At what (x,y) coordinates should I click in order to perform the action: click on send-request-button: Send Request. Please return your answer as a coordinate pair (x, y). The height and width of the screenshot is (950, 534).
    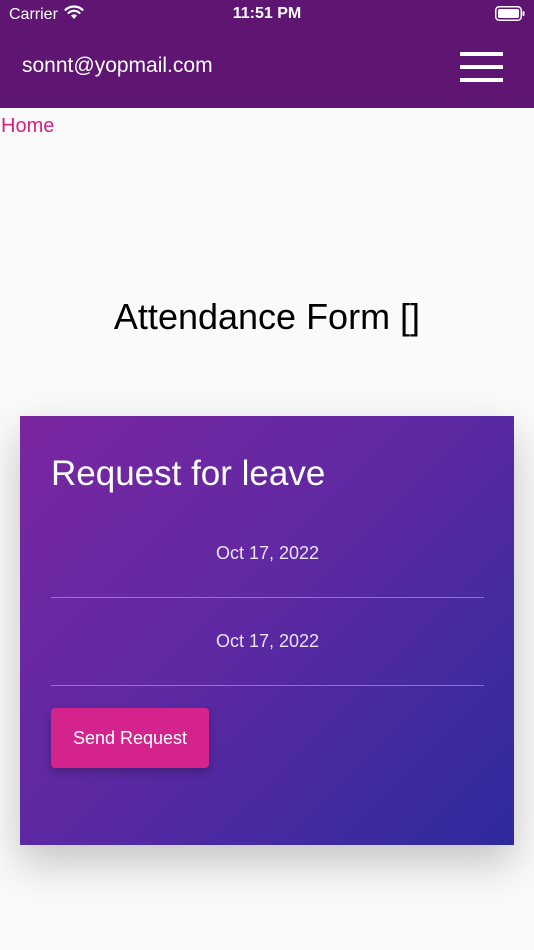
    Looking at the image, I should click on (130, 738).